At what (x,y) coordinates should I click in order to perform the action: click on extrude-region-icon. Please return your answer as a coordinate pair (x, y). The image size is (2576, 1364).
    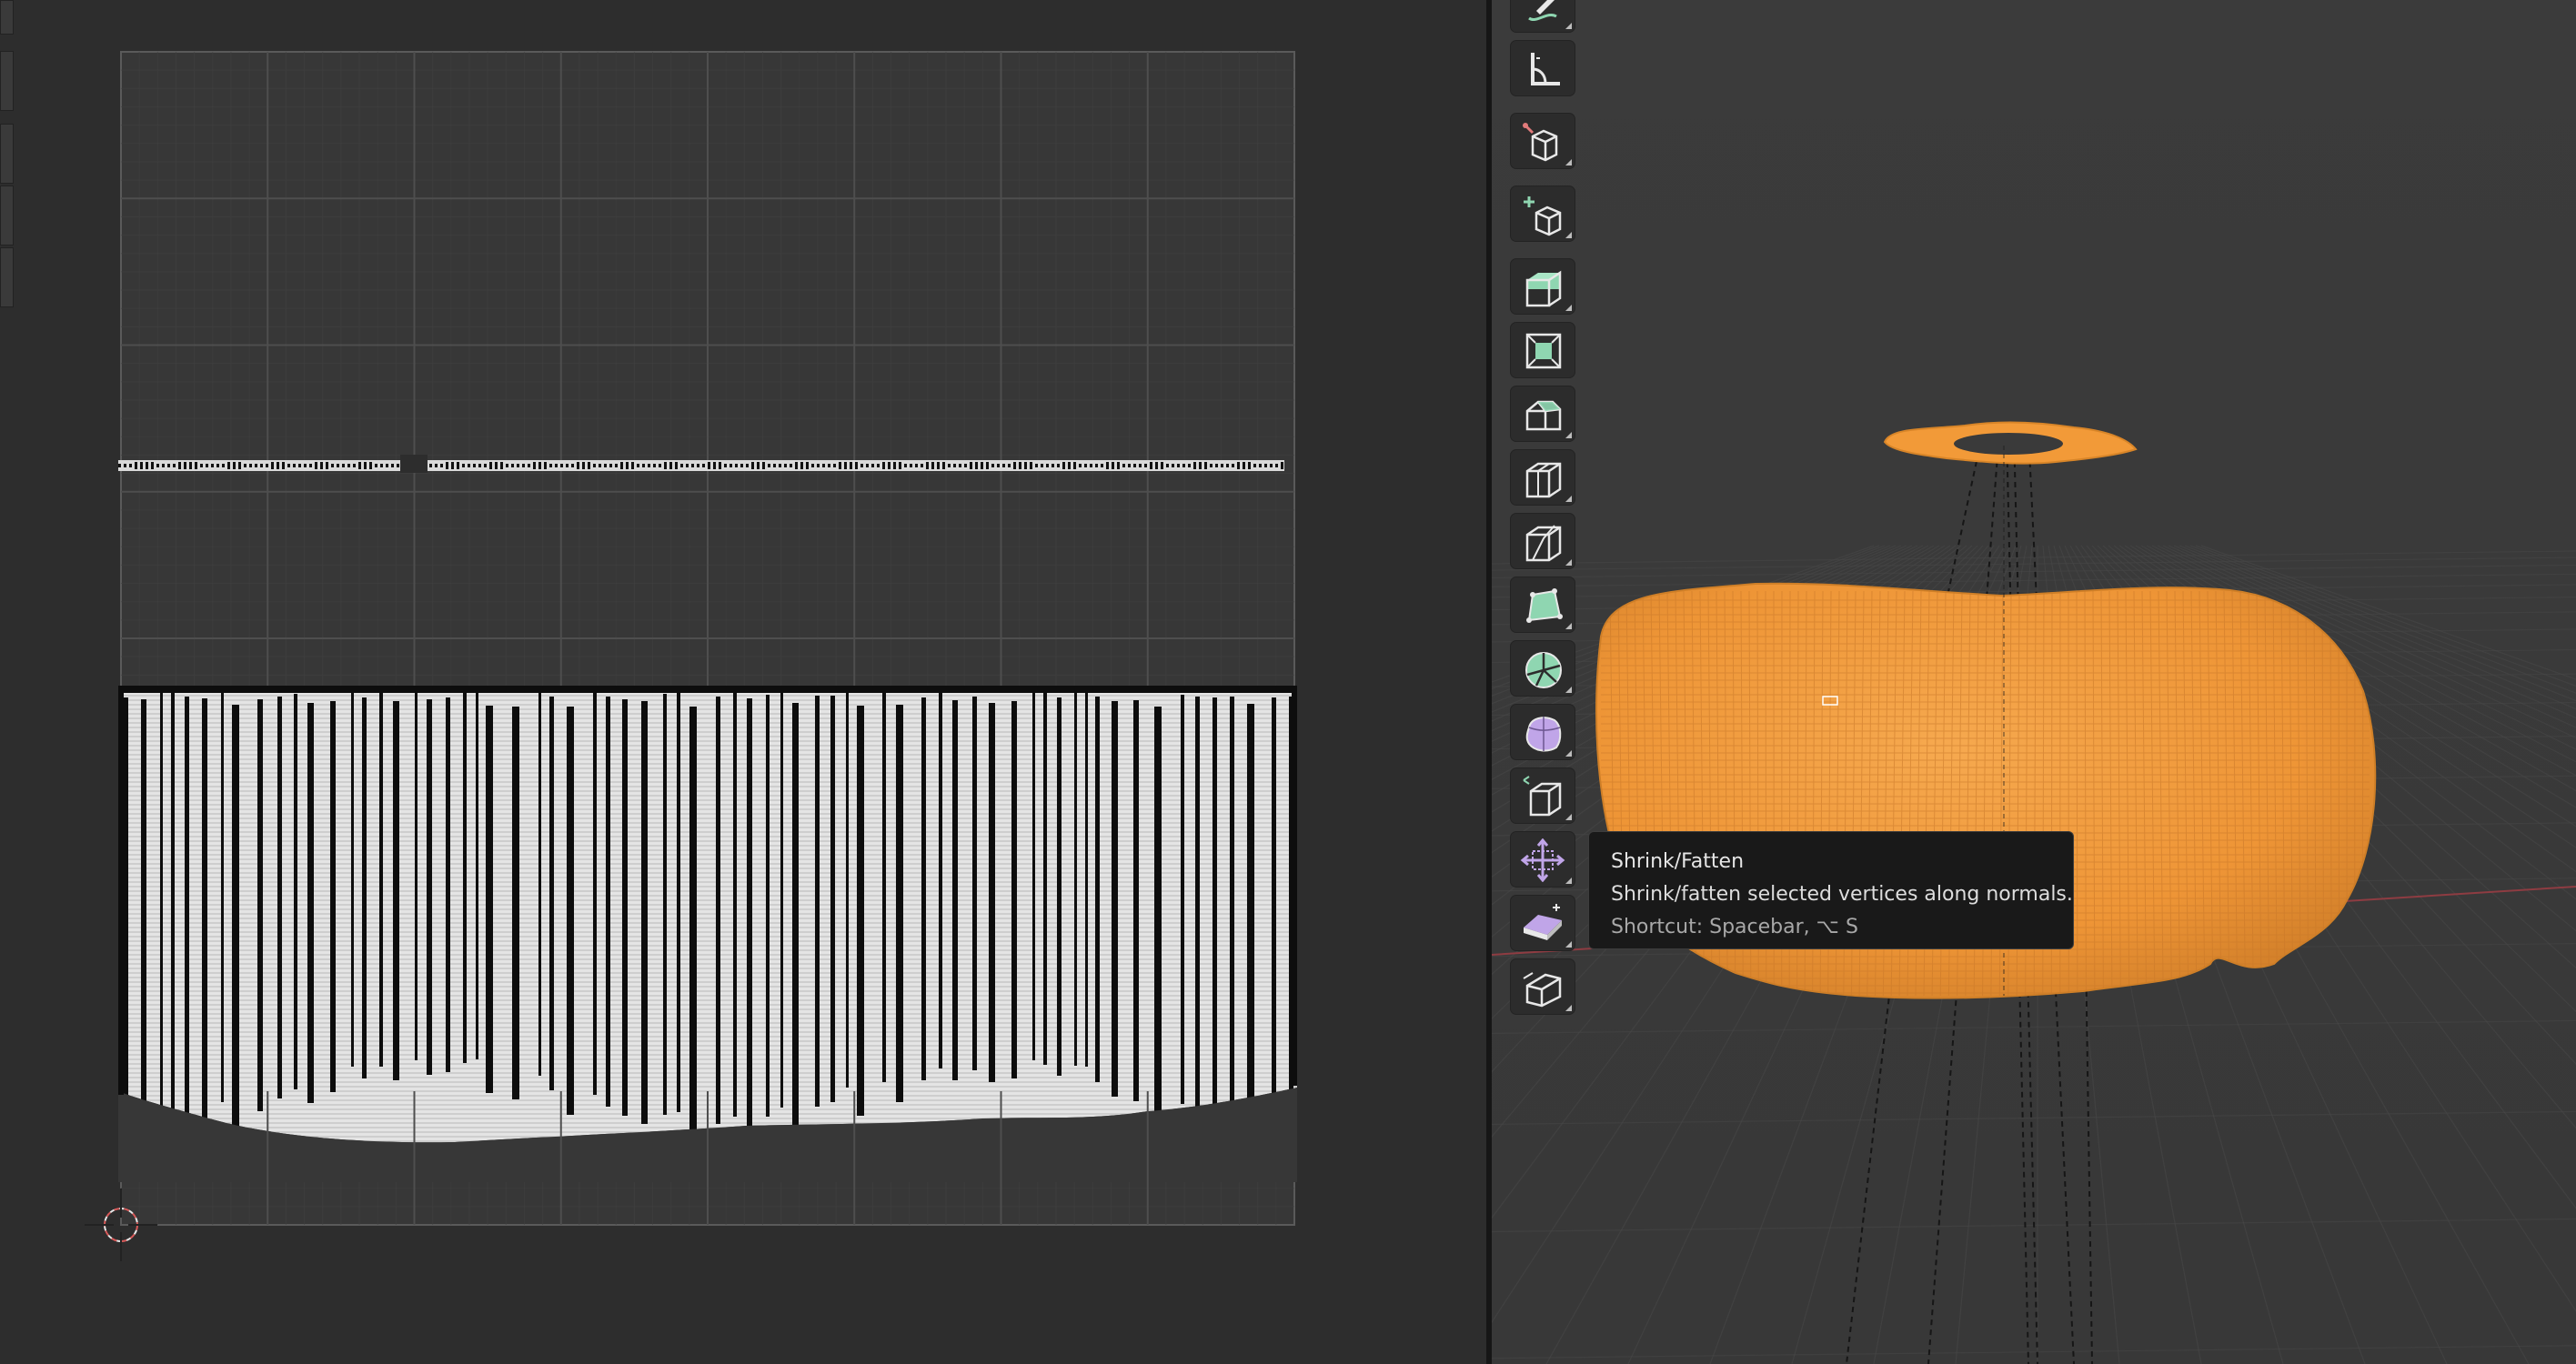
    Looking at the image, I should click on (1543, 288).